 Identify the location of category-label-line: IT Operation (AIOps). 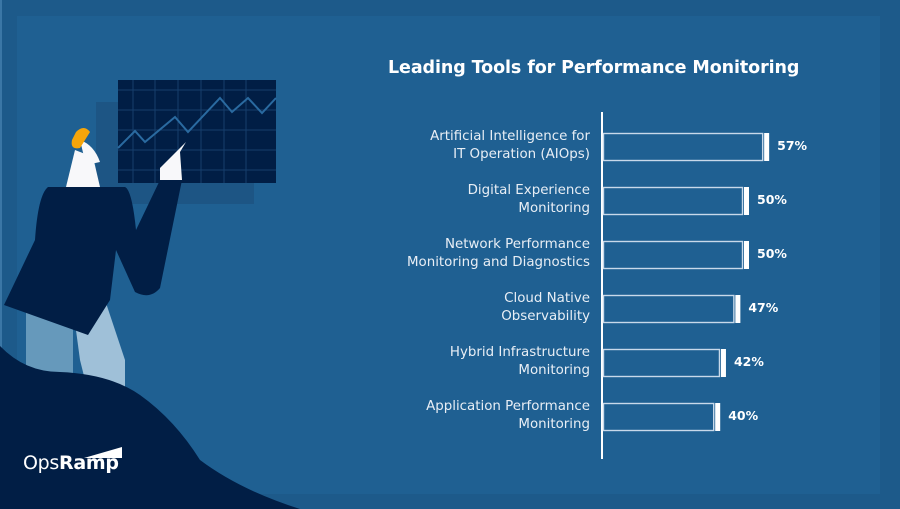
(521, 154).